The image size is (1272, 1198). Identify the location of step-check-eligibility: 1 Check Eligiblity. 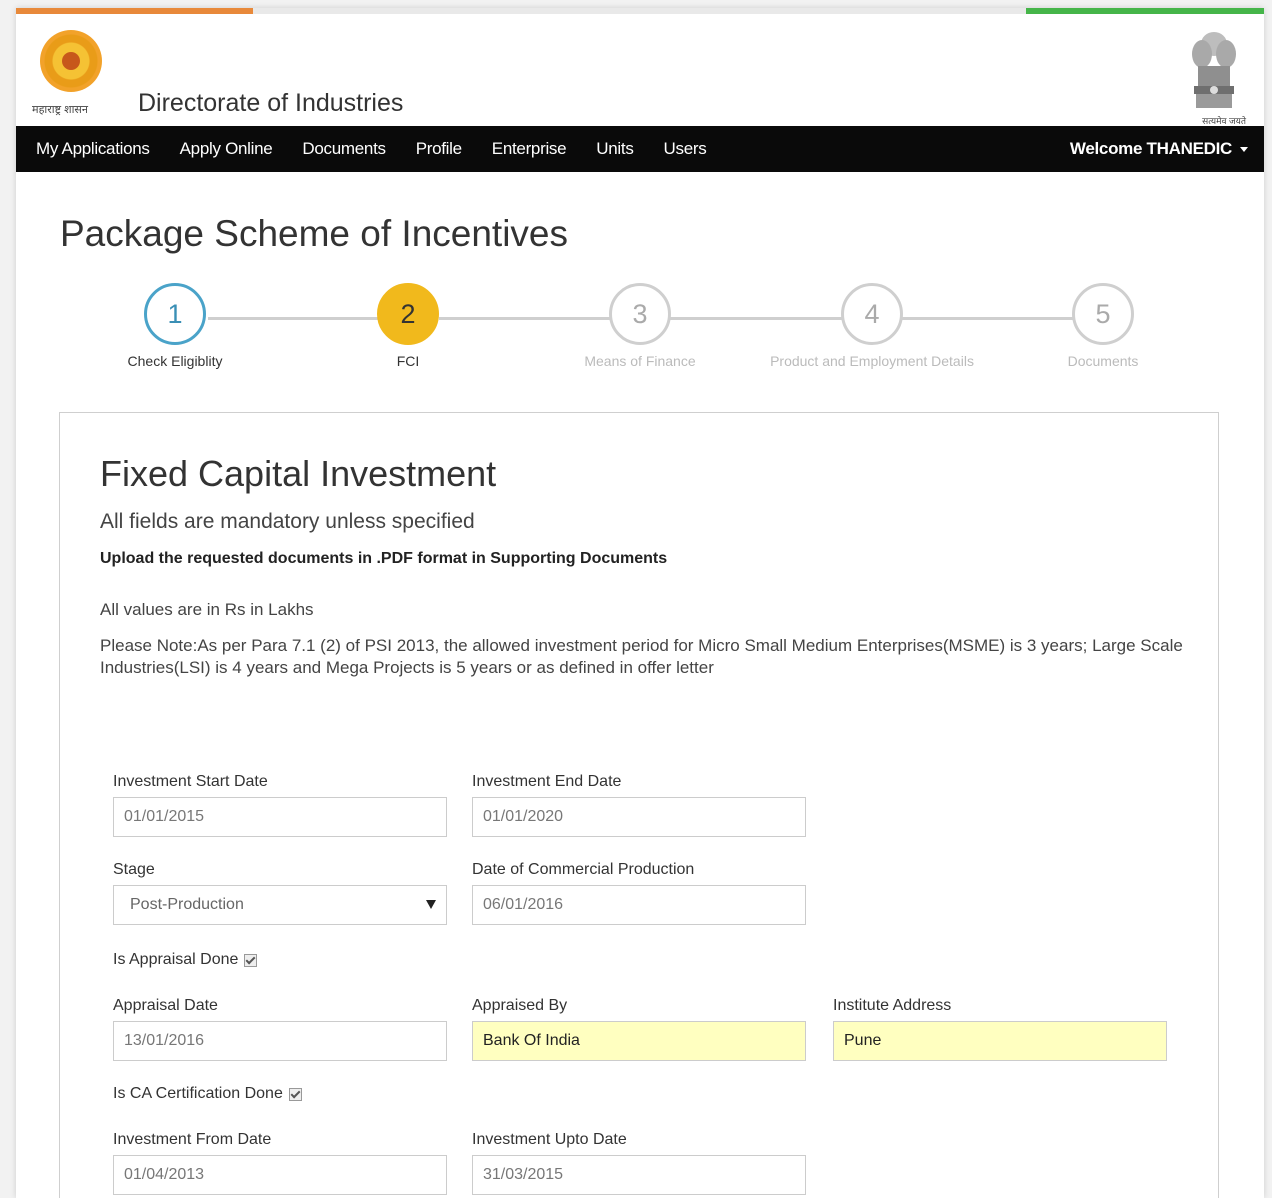
(175, 326).